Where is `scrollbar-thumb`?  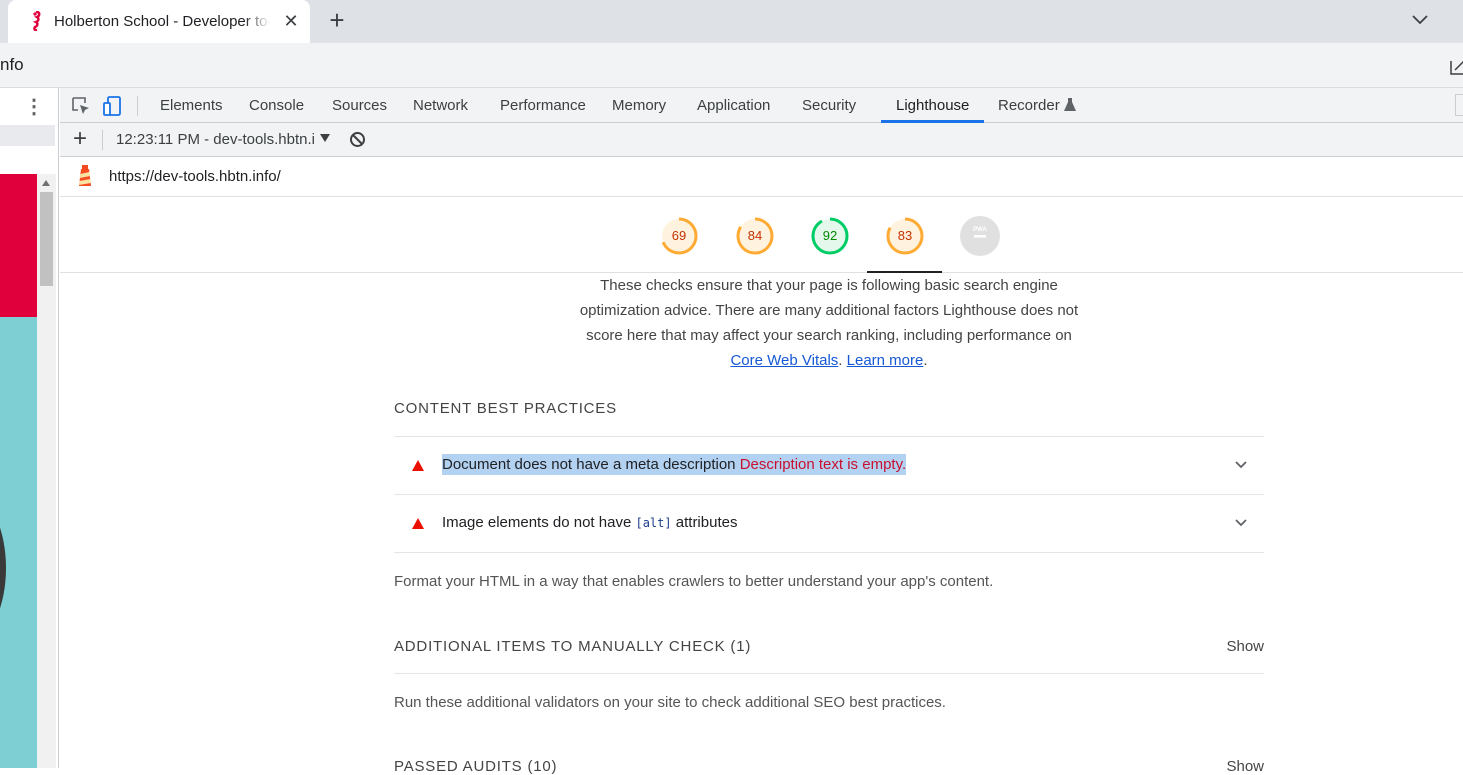 scrollbar-thumb is located at coordinates (46, 239).